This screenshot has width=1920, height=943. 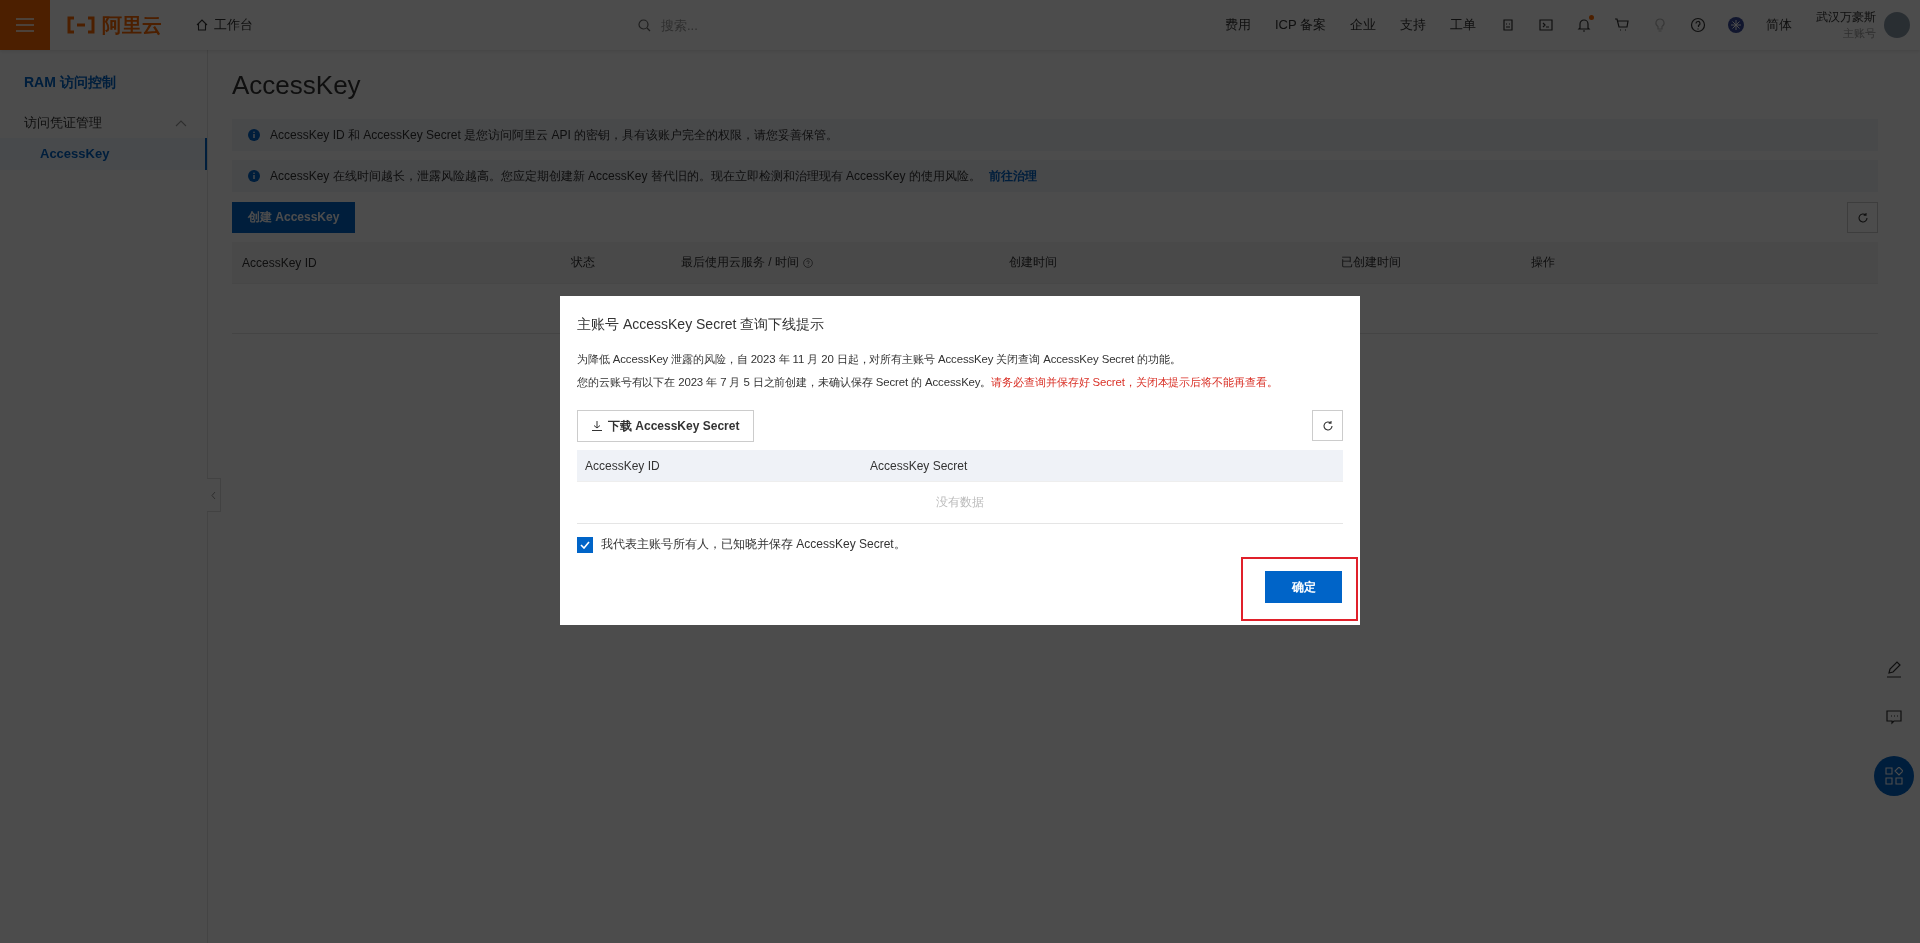 I want to click on refresh-icon, so click(x=1327, y=425).